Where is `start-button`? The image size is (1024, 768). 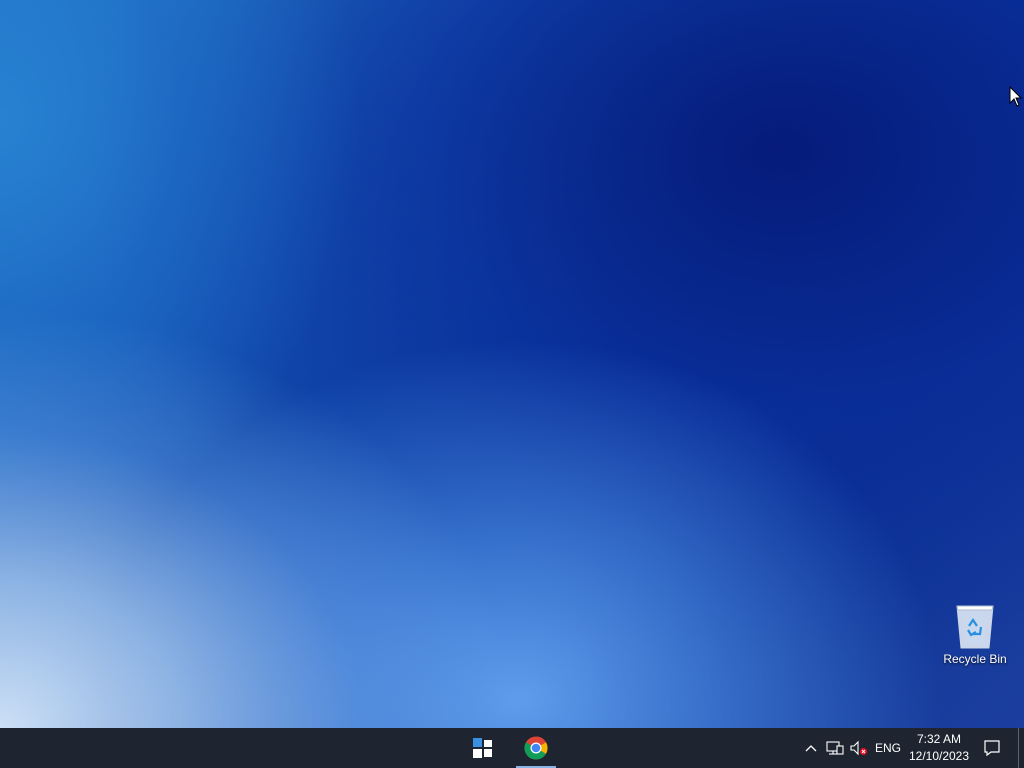 start-button is located at coordinates (483, 748).